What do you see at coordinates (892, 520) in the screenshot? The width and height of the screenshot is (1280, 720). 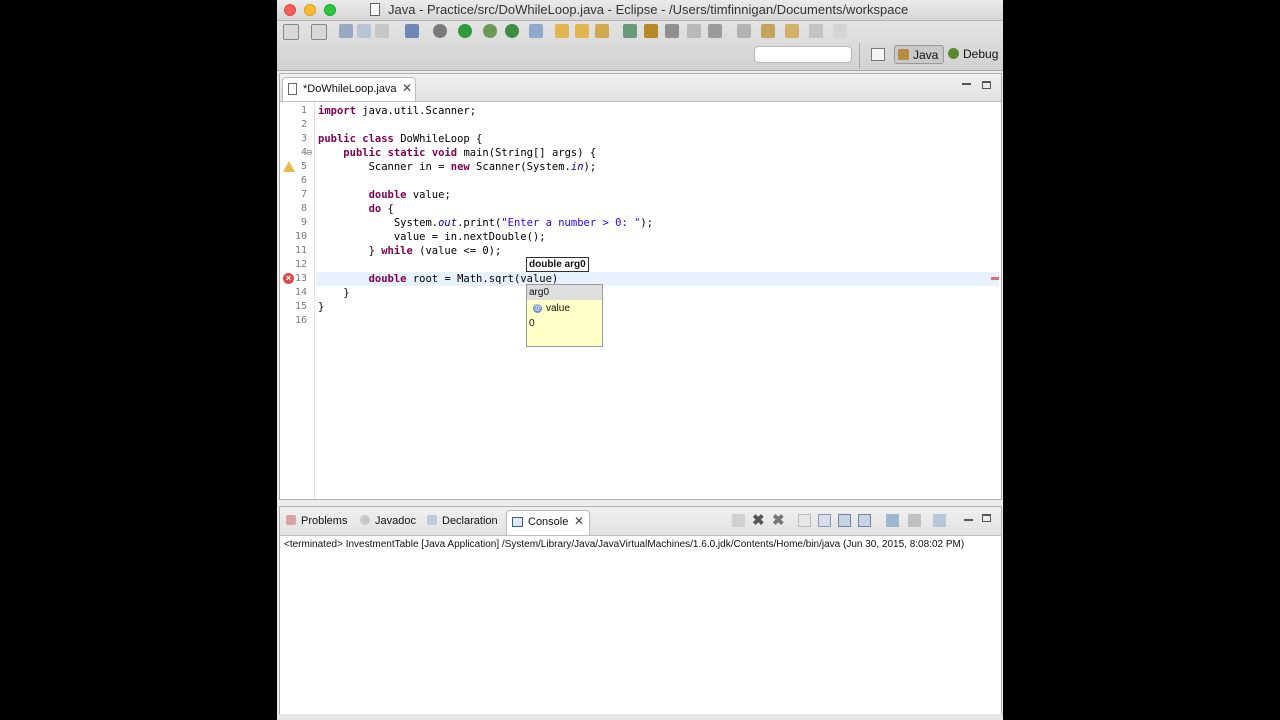 I see `pin-console-icon` at bounding box center [892, 520].